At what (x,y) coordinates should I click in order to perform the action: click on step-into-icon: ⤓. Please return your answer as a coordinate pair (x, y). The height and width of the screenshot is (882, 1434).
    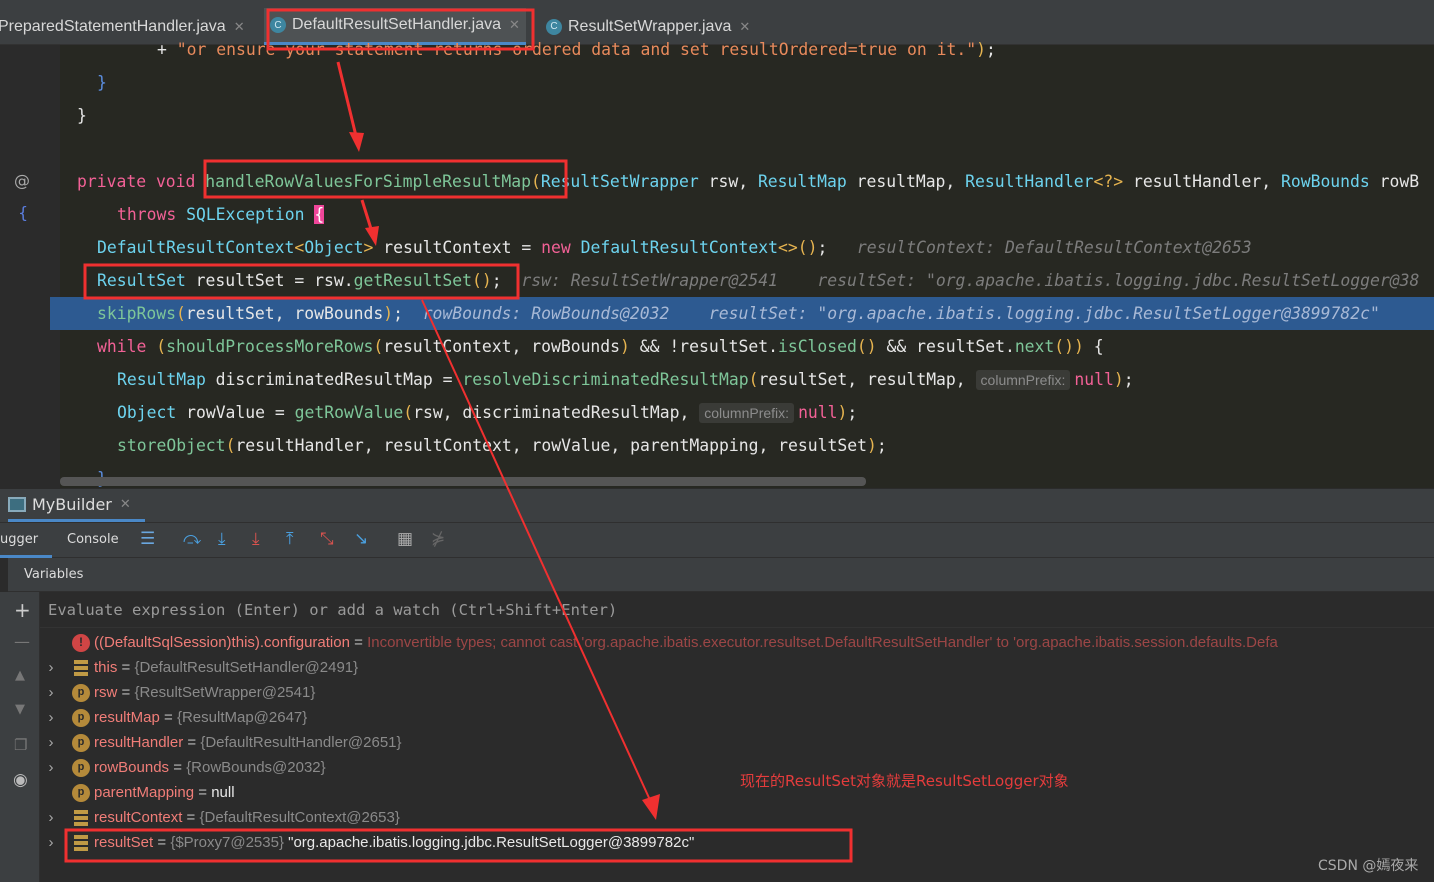
    Looking at the image, I should click on (222, 539).